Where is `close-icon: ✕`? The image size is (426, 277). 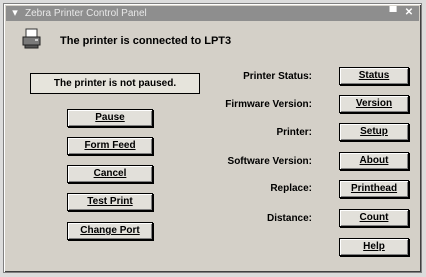
close-icon: ✕ is located at coordinates (409, 13).